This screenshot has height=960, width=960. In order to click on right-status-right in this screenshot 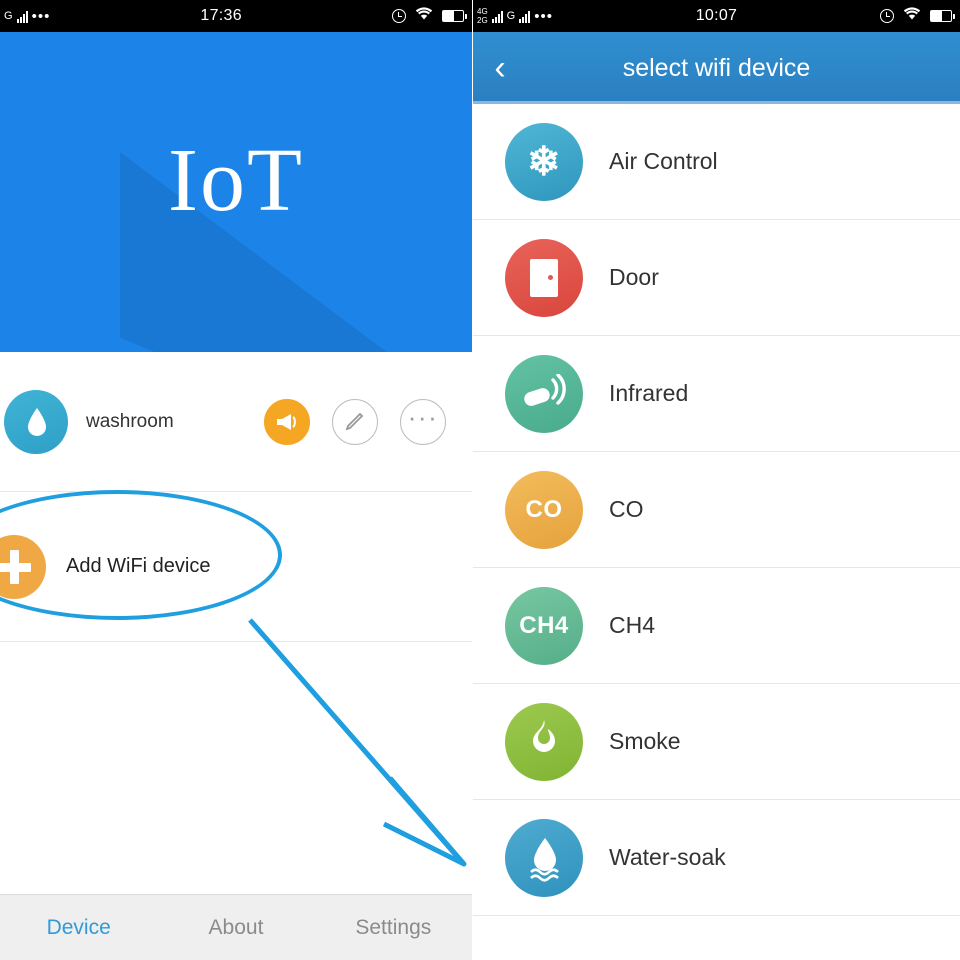, I will do `click(920, 16)`.